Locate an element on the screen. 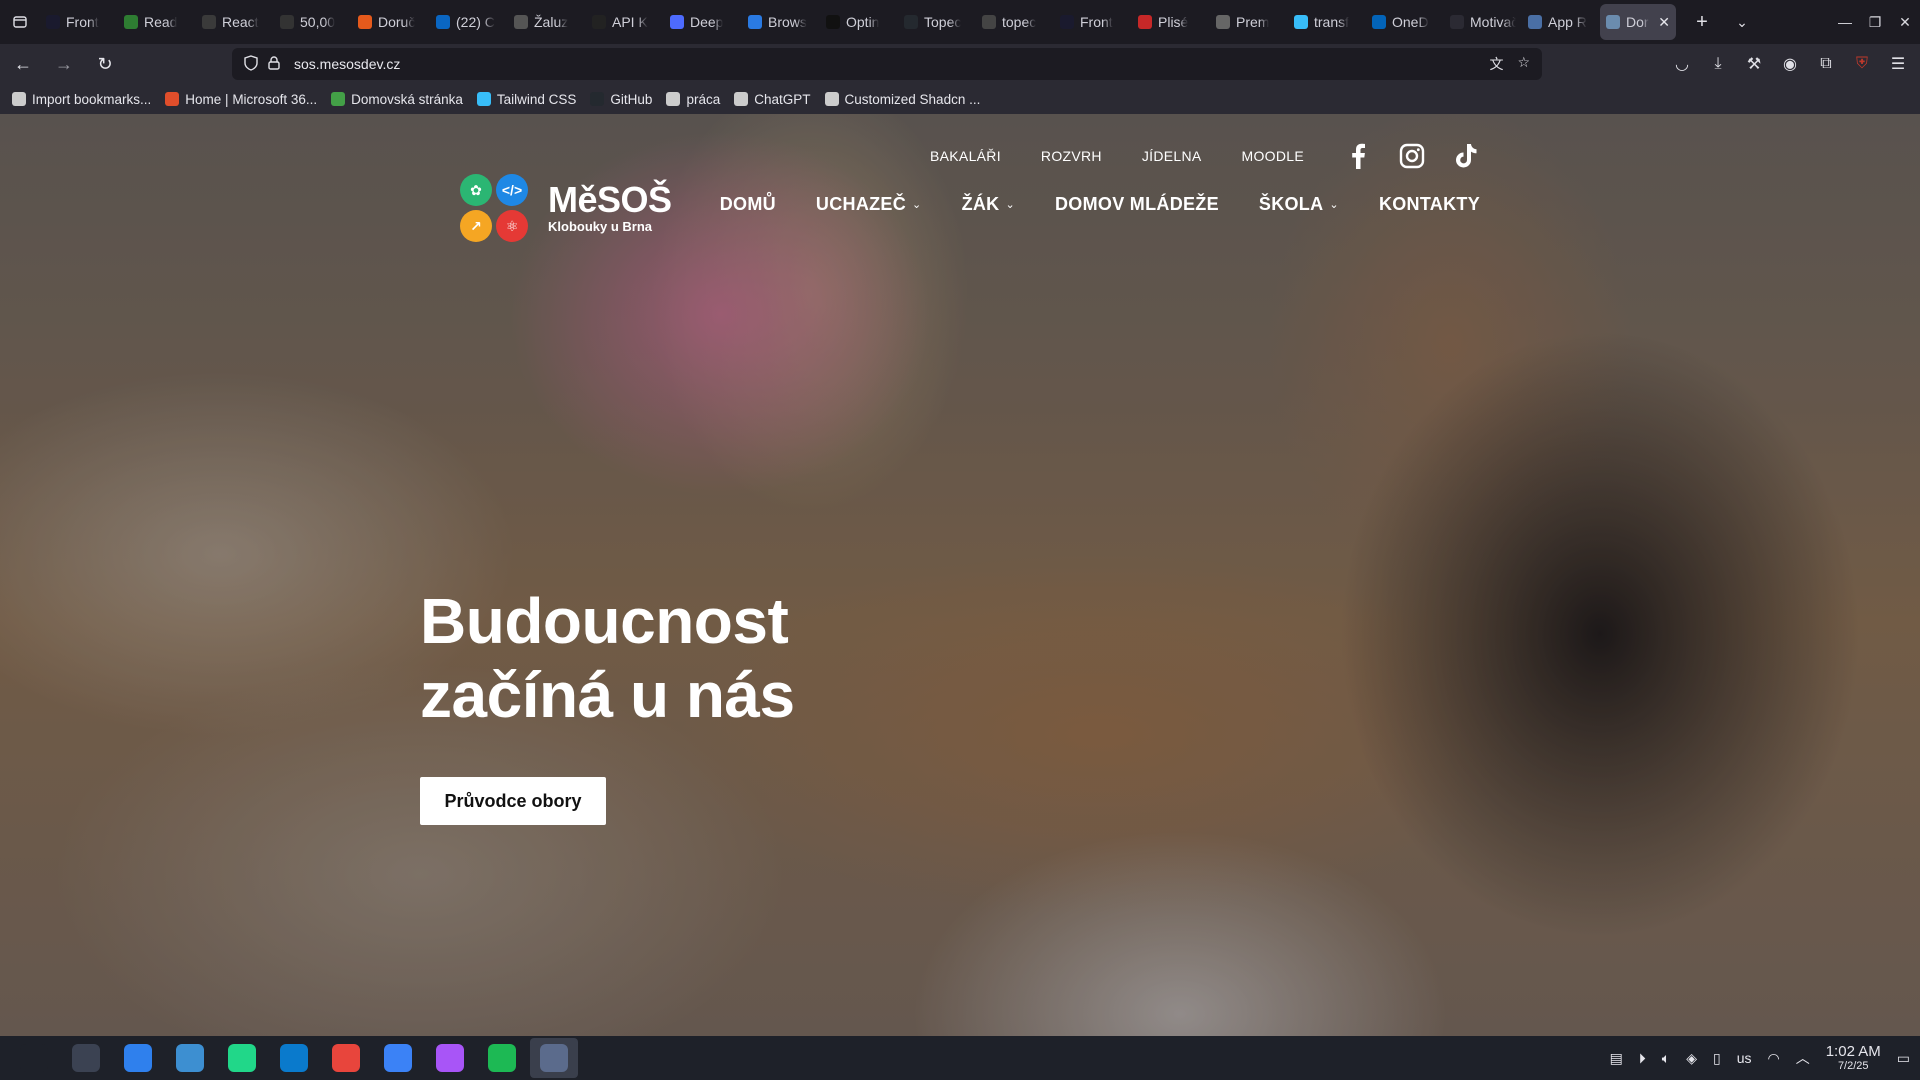 Image resolution: width=1920 pixels, height=1080 pixels. media-play-icon: ⏵ is located at coordinates (1642, 1058).